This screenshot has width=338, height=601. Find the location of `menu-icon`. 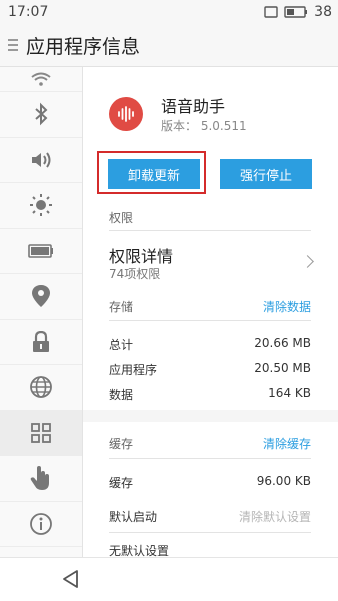

menu-icon is located at coordinates (14, 45).